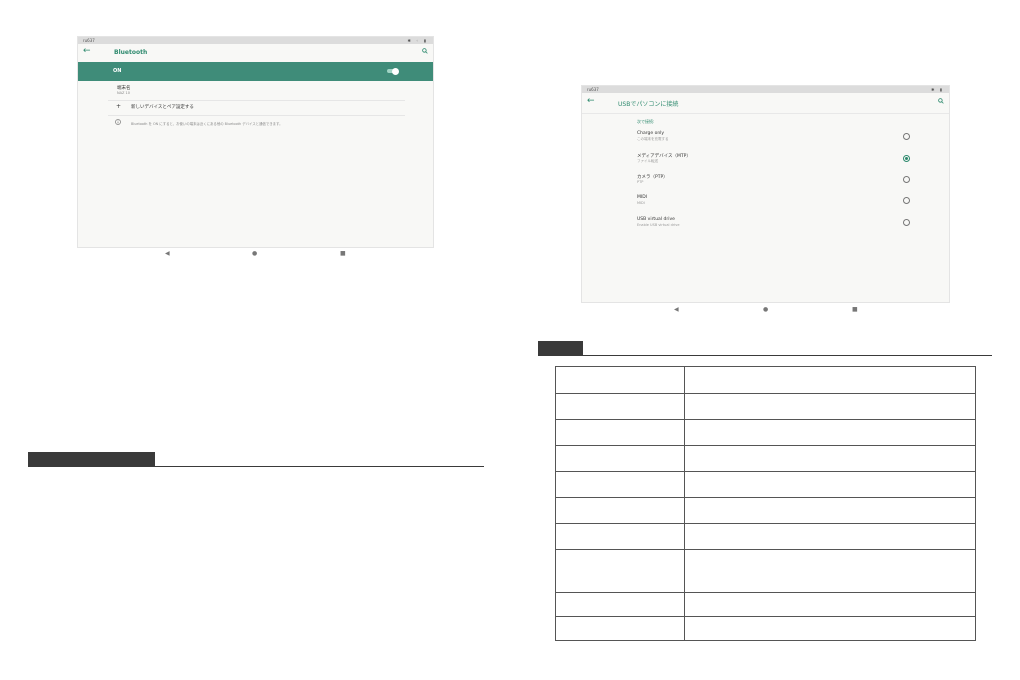 Image resolution: width=1020 pixels, height=680 pixels. I want to click on page-title: Bluetooth, so click(131, 52).